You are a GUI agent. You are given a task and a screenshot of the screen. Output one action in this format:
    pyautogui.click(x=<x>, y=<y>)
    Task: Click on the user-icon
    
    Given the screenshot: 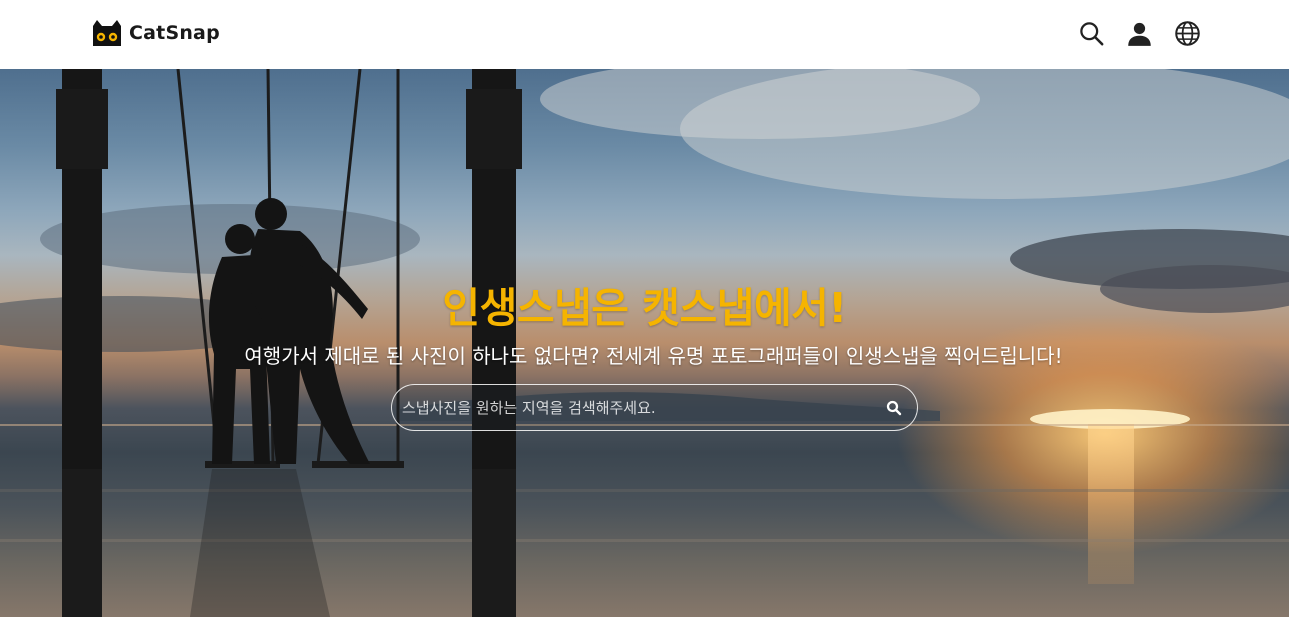 What is the action you would take?
    pyautogui.click(x=1139, y=33)
    